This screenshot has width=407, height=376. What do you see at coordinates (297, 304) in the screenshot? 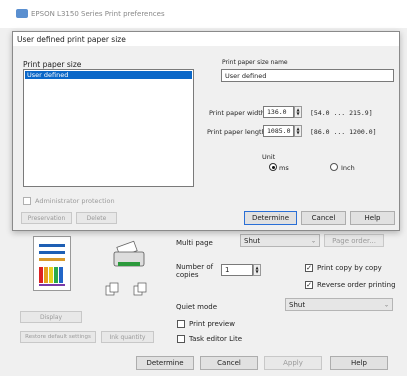
I see `quiet-mode-value: Shut` at bounding box center [297, 304].